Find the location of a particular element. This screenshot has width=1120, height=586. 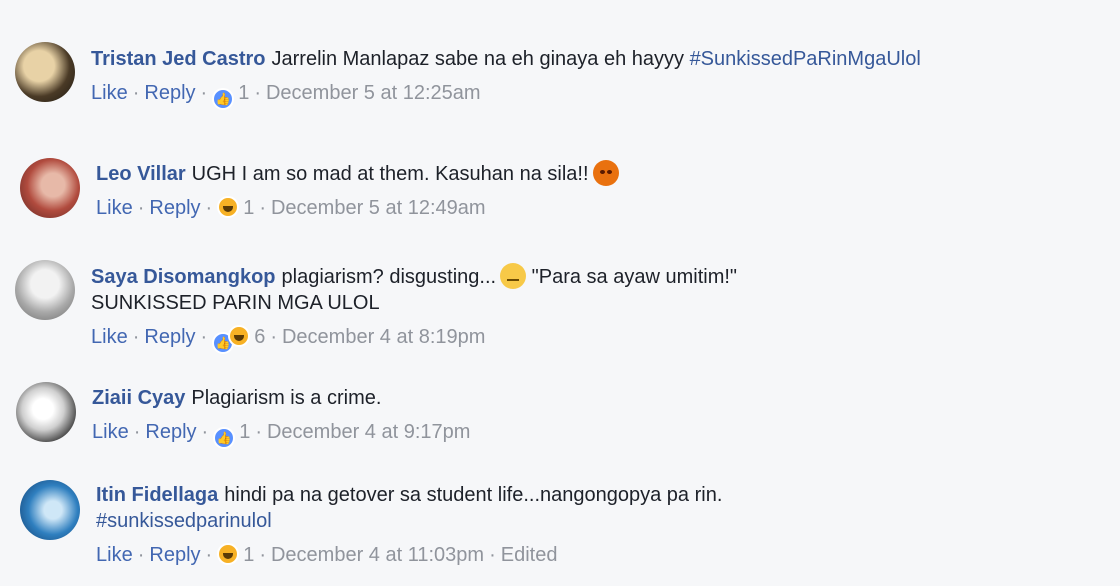

comment-actions: Like · Reply · 👍 6 · December 4 at 8:19pm is located at coordinates (414, 339).